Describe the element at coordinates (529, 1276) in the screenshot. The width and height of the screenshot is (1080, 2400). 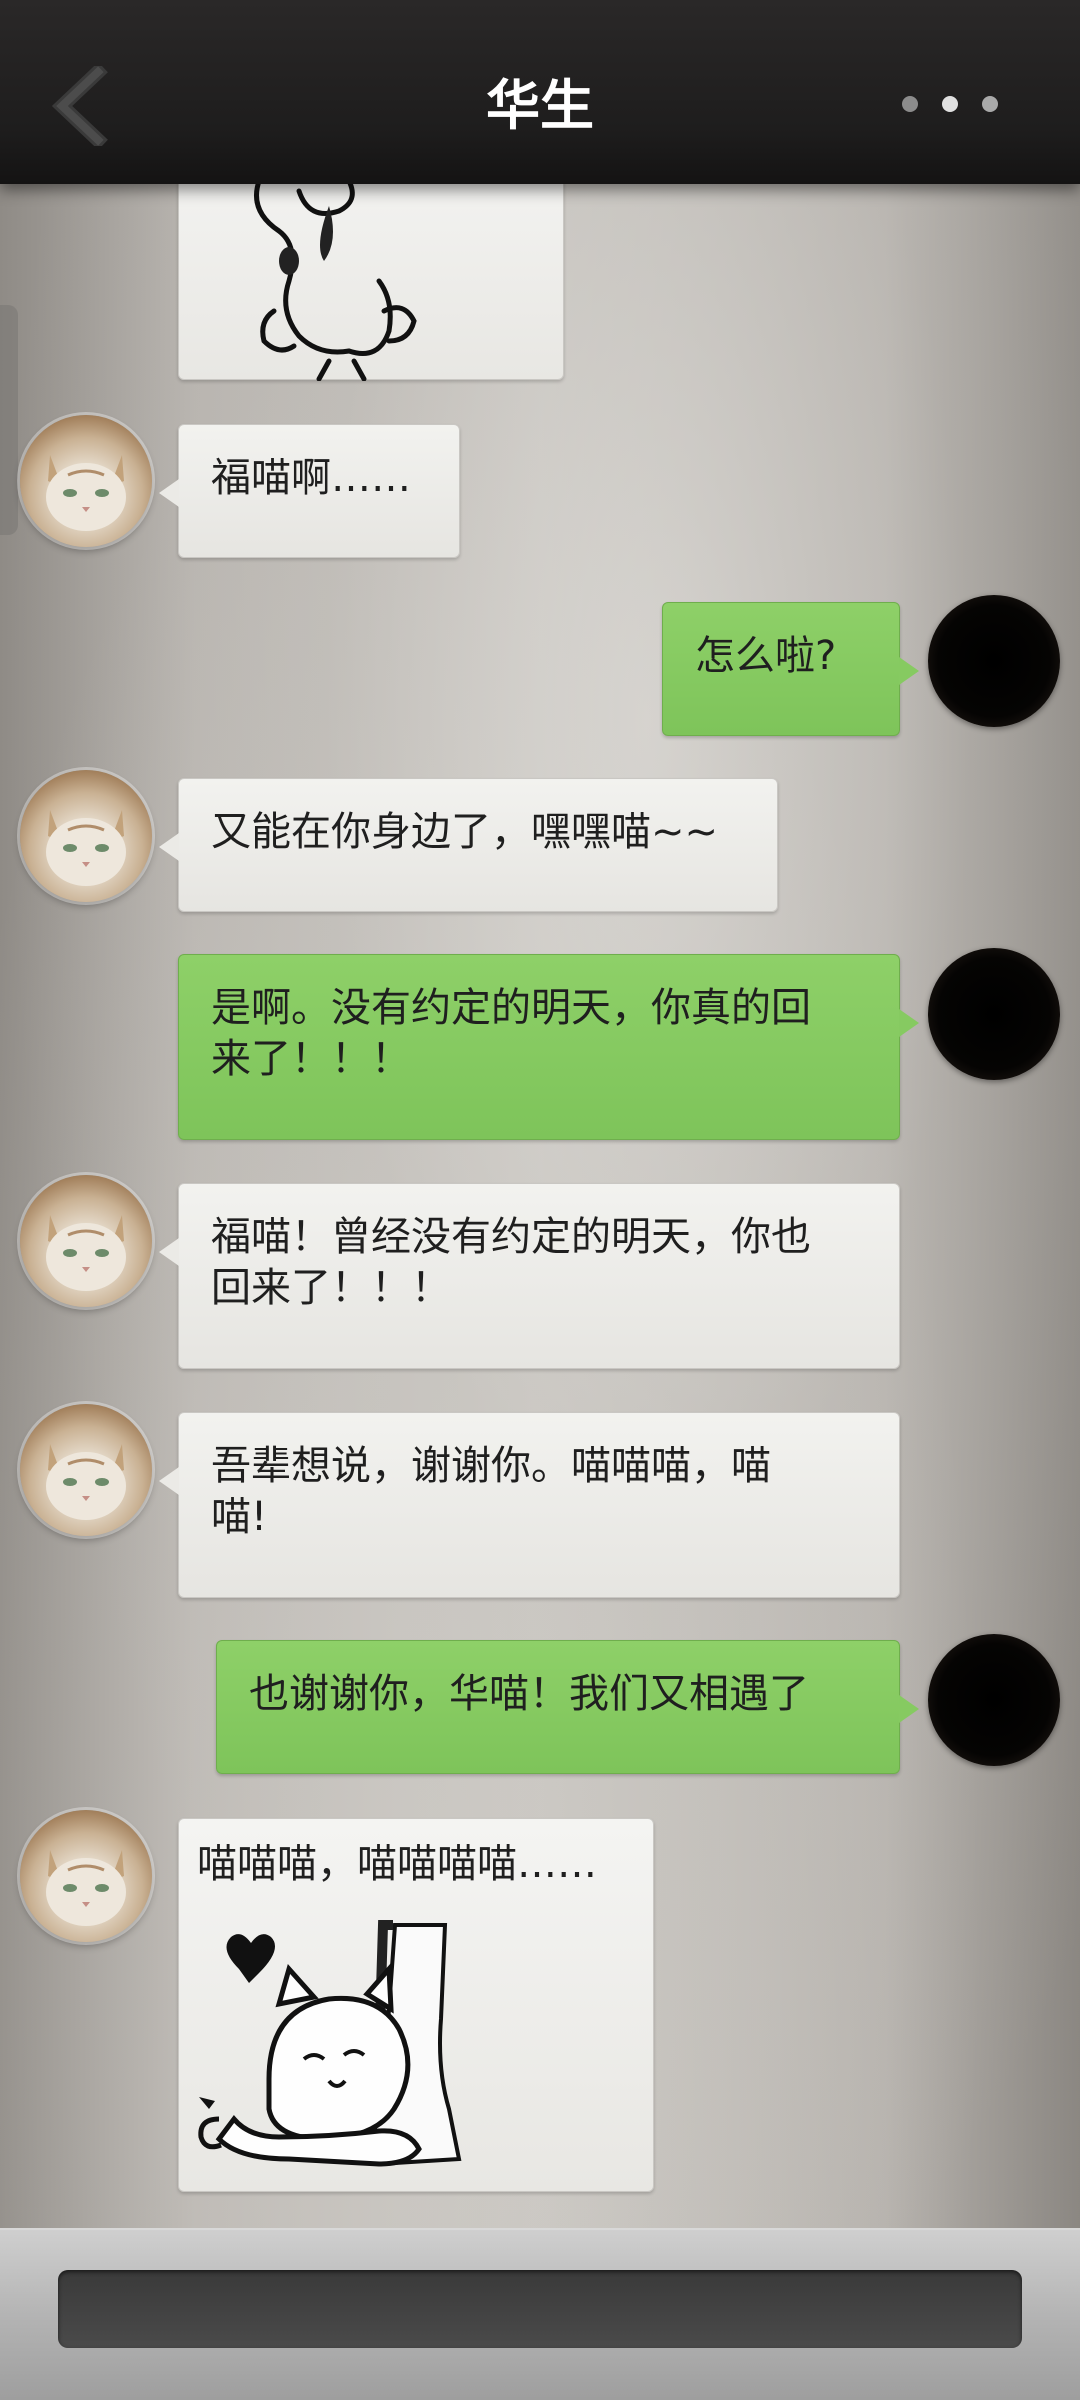
I see `message-bubble-incoming: 福喵！曾经没有约定的明天，你也 回来了！！！` at that location.